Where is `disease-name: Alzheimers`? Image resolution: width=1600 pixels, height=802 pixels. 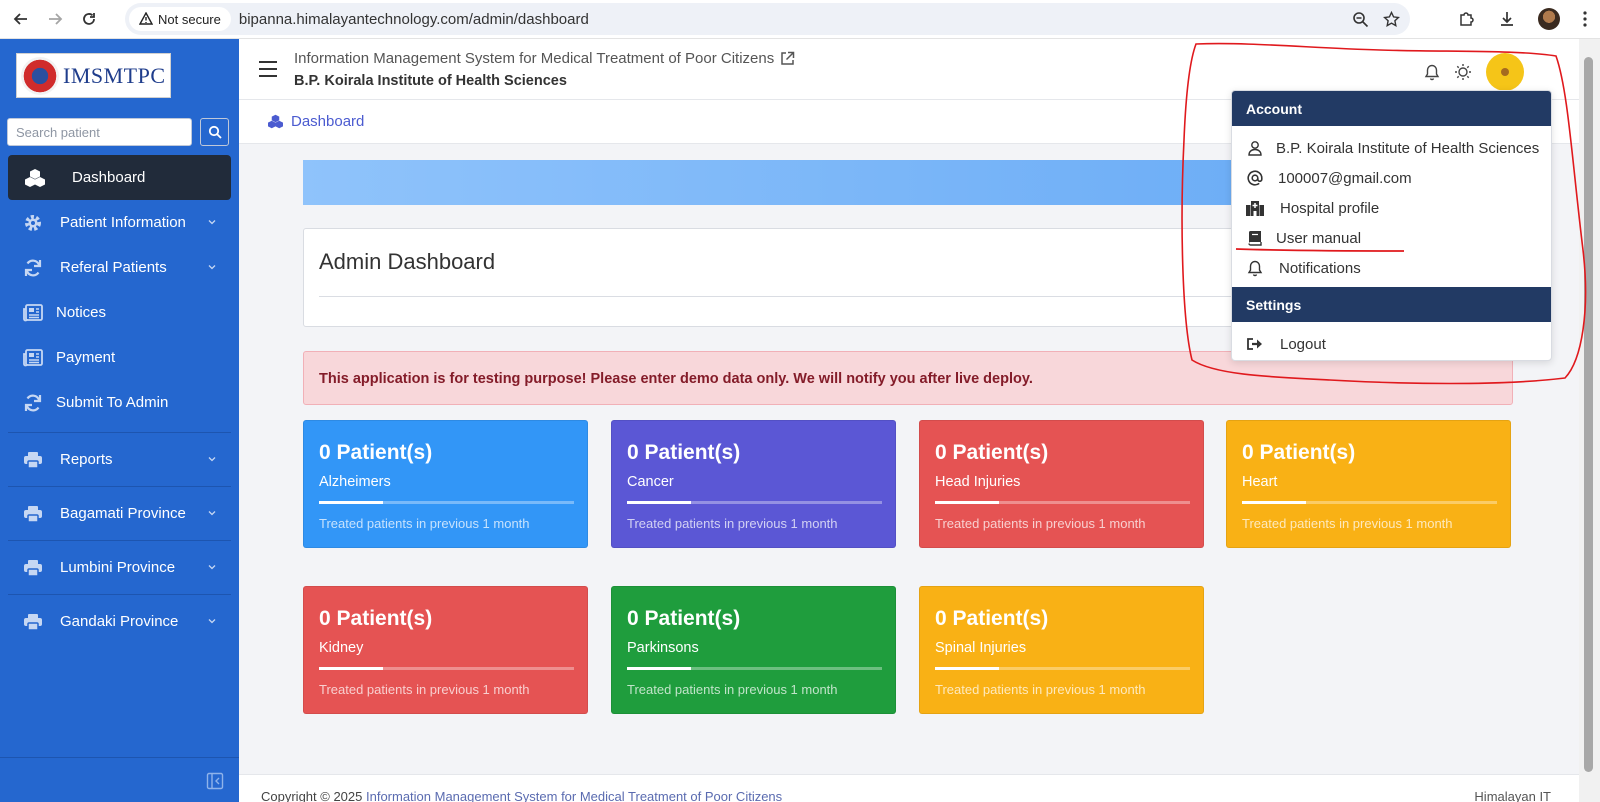
disease-name: Alzheimers is located at coordinates (355, 482).